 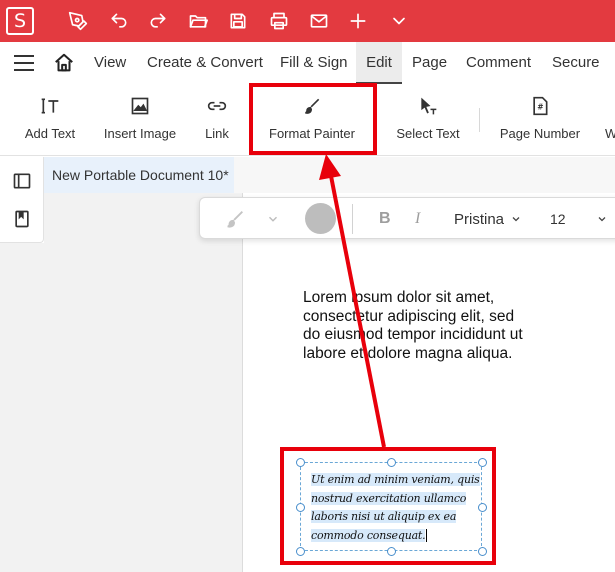 I want to click on tab-strip, so click(x=424, y=175).